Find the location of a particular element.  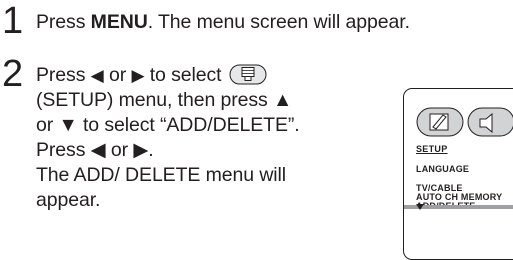

step-1-suffix: . The menu screen will appear. is located at coordinates (278, 22).